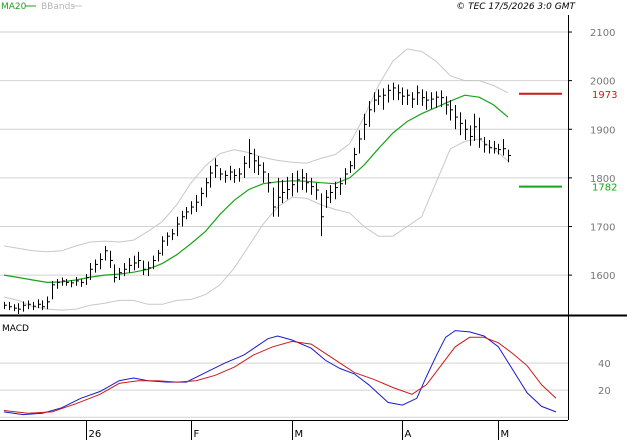 The width and height of the screenshot is (627, 440). What do you see at coordinates (197, 434) in the screenshot?
I see `month-label-1: F` at bounding box center [197, 434].